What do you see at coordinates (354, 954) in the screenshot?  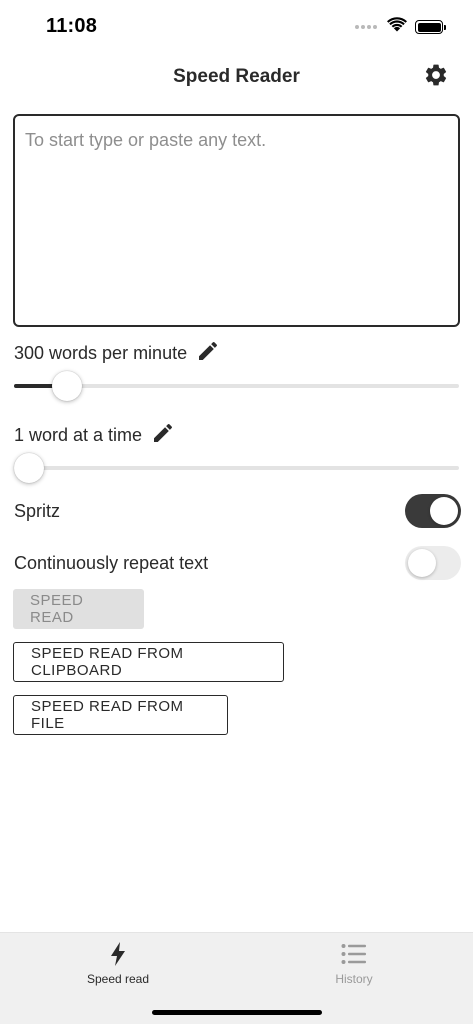 I see `list-icon` at bounding box center [354, 954].